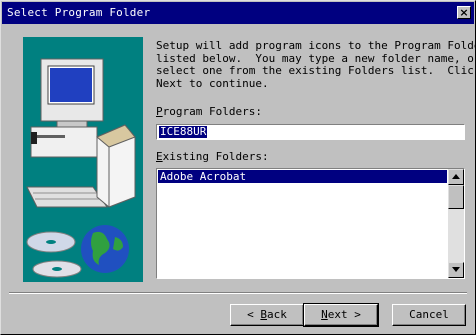  I want to click on next-button: Next >, so click(341, 315).